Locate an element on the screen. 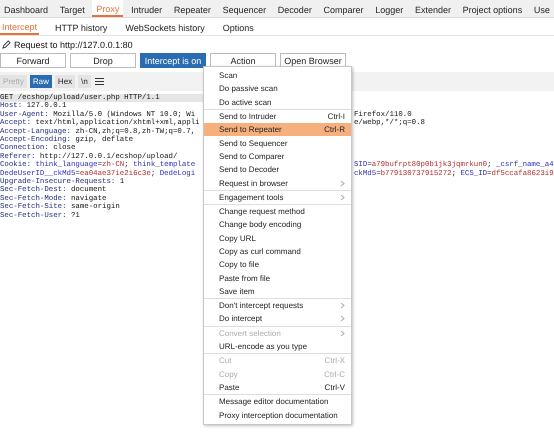 The width and height of the screenshot is (554, 437). request-url: Request to http://127.0.0.1:80 is located at coordinates (73, 45).